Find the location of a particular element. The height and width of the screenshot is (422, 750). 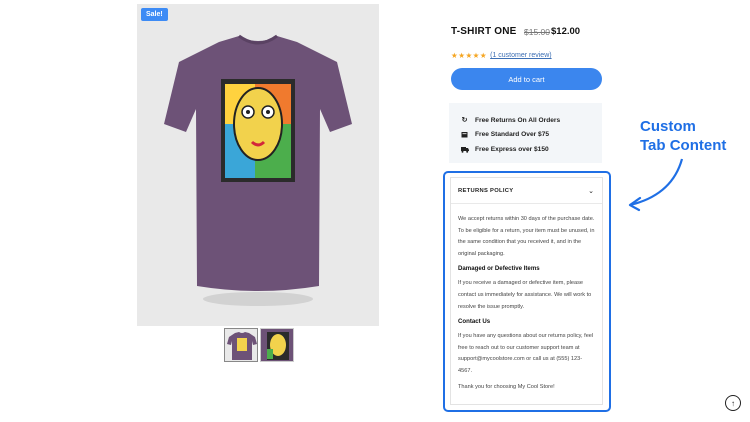

callout-line2: Tab Content is located at coordinates (683, 145).